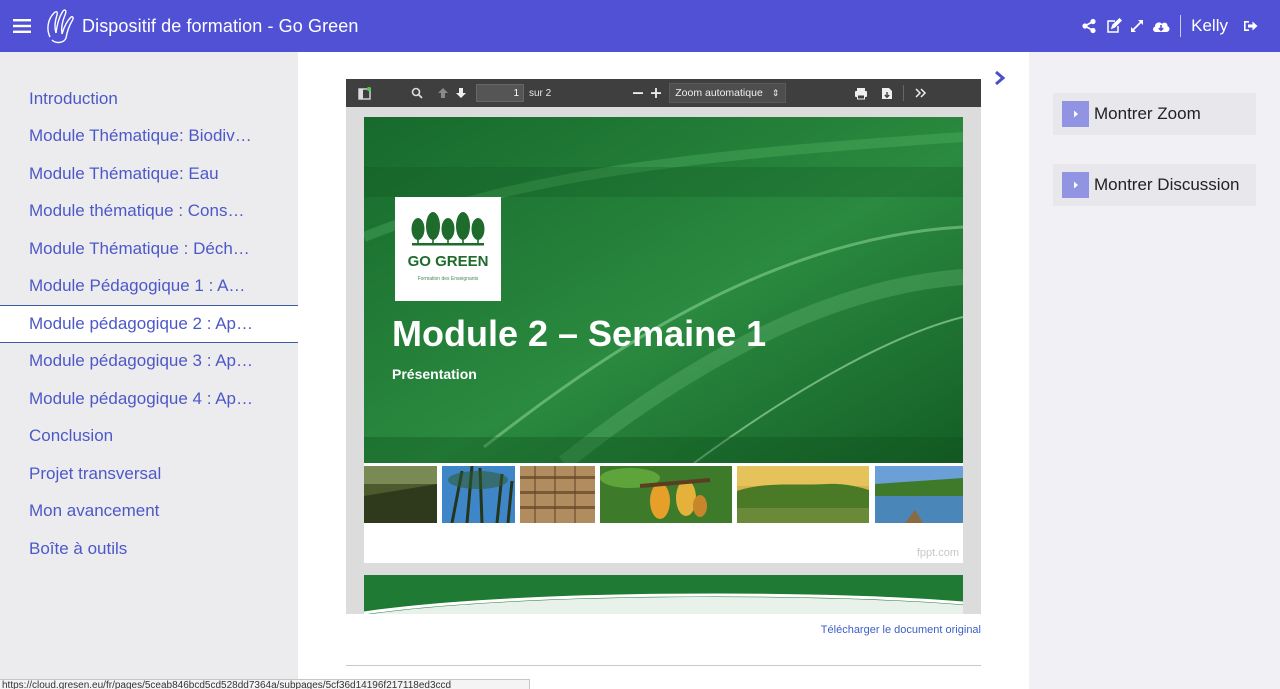 Image resolution: width=1280 pixels, height=689 pixels. Describe the element at coordinates (448, 249) in the screenshot. I see `go-green-logo: GO GREEN Formation des Enseignants` at that location.